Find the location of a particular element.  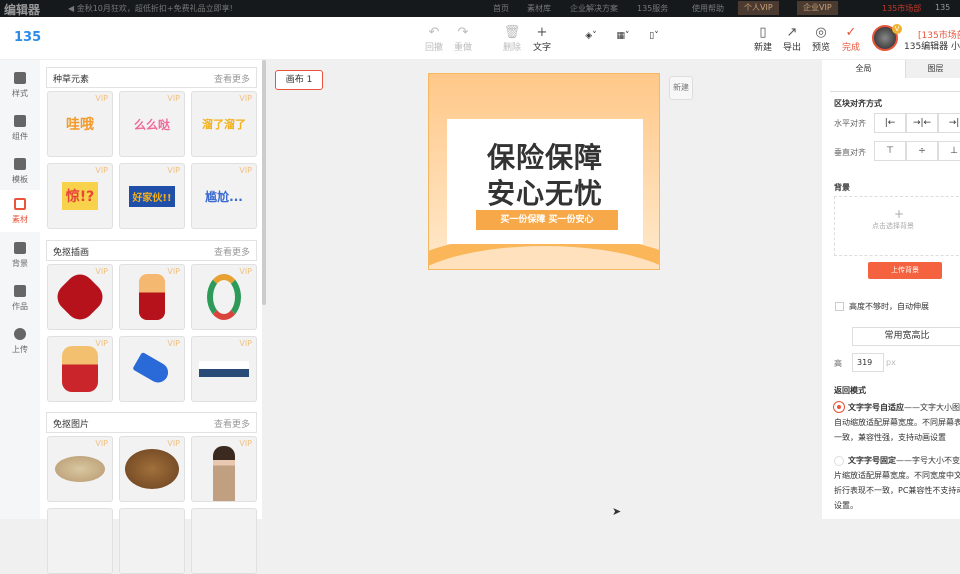

undo-icon: ↶ is located at coordinates (434, 32).